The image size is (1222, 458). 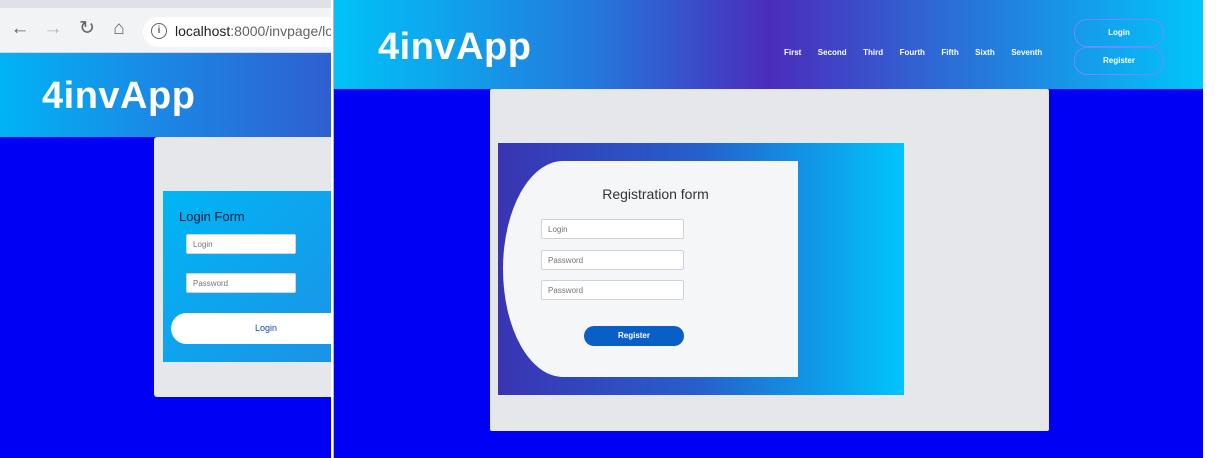 I want to click on browser-toolbar: ← → ↻ ⌂ i localhost:8000/invpage/lo, so click(x=165, y=26).